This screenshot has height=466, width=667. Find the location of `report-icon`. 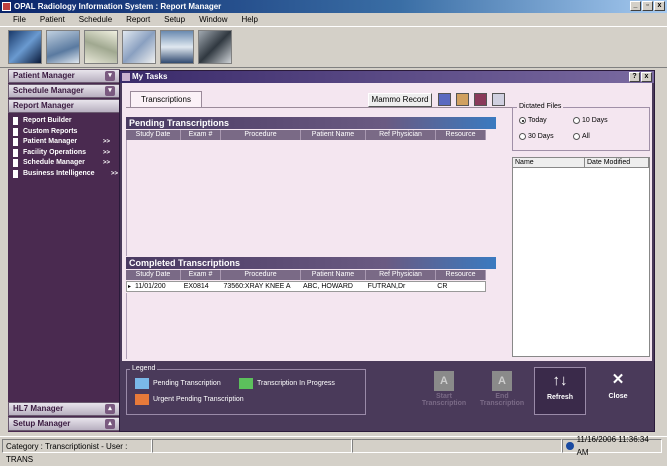

report-icon is located at coordinates (480, 99).